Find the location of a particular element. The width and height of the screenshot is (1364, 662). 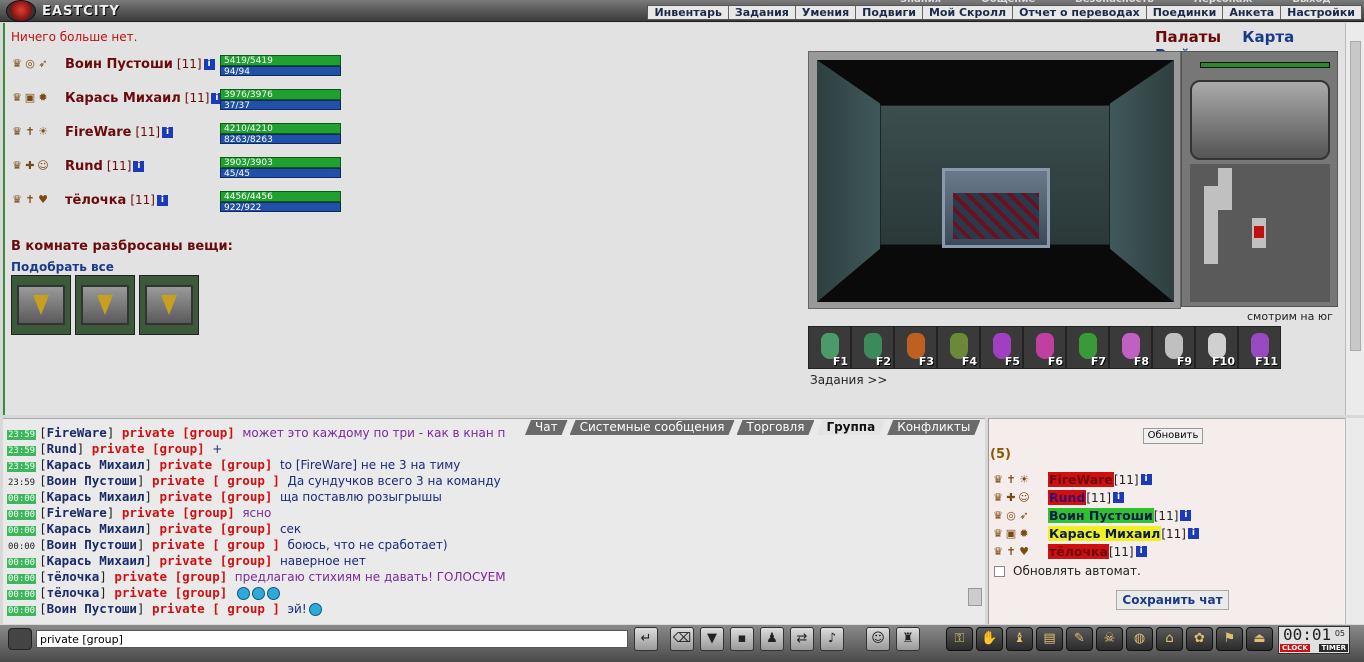

player-name: тёлочка is located at coordinates (95, 200).